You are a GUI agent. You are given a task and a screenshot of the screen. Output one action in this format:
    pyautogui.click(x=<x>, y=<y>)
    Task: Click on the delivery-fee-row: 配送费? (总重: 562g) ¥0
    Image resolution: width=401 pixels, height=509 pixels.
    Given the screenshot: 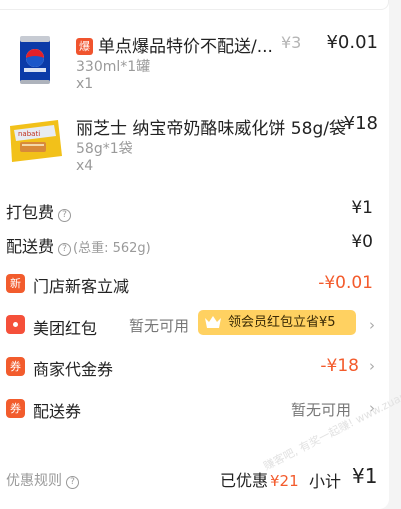 What is the action you would take?
    pyautogui.click(x=194, y=245)
    